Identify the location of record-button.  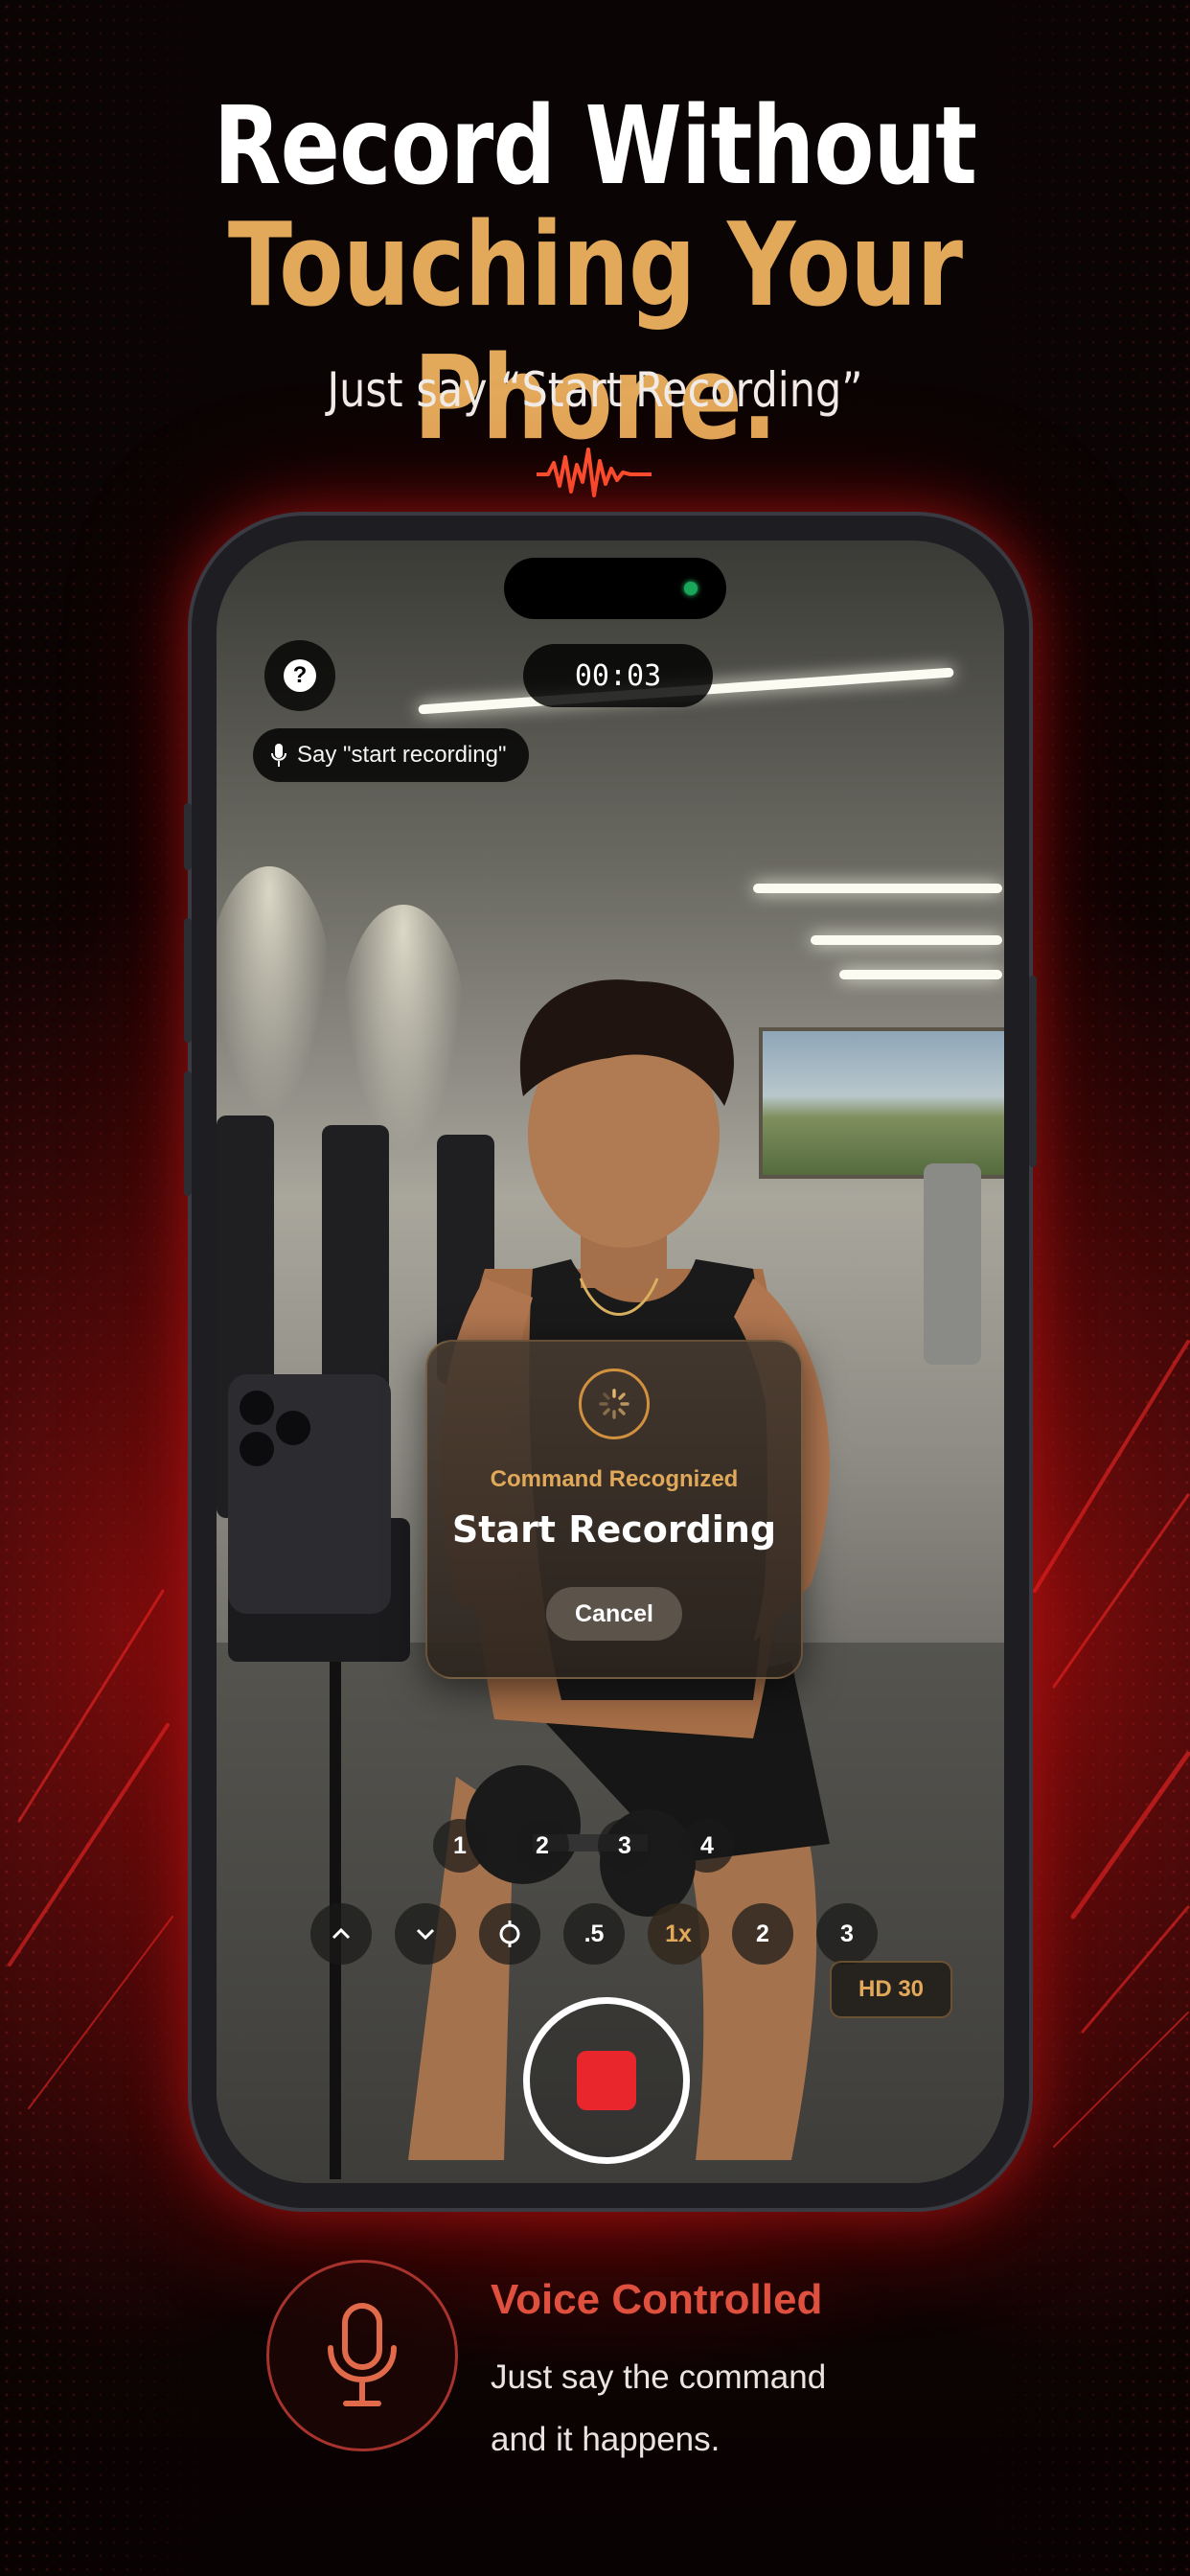
(606, 2080).